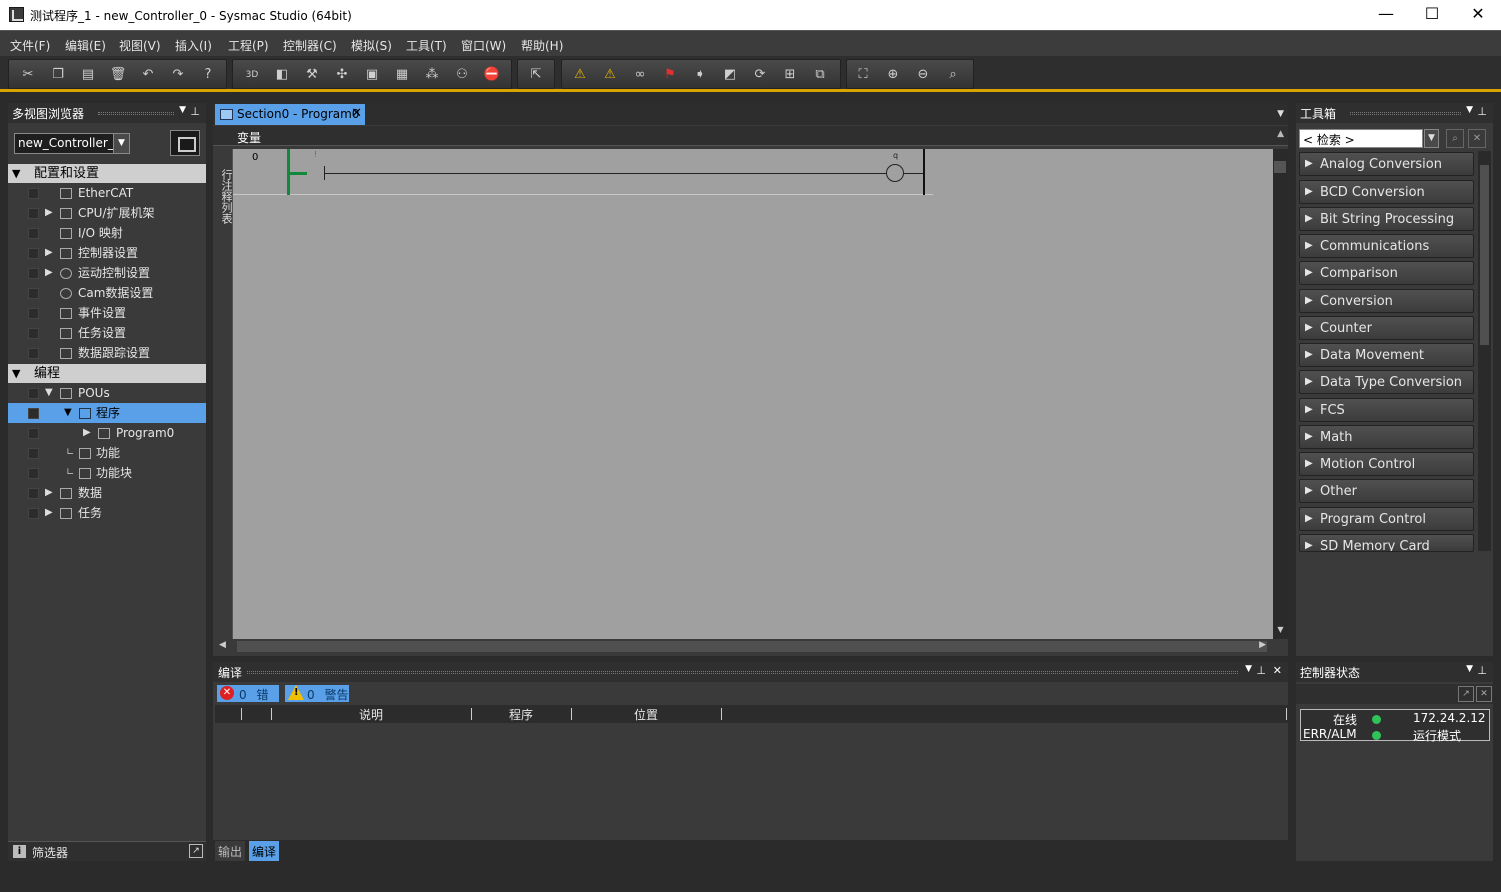 The height and width of the screenshot is (892, 1501). I want to click on clear-search-icon: ✕, so click(1477, 138).